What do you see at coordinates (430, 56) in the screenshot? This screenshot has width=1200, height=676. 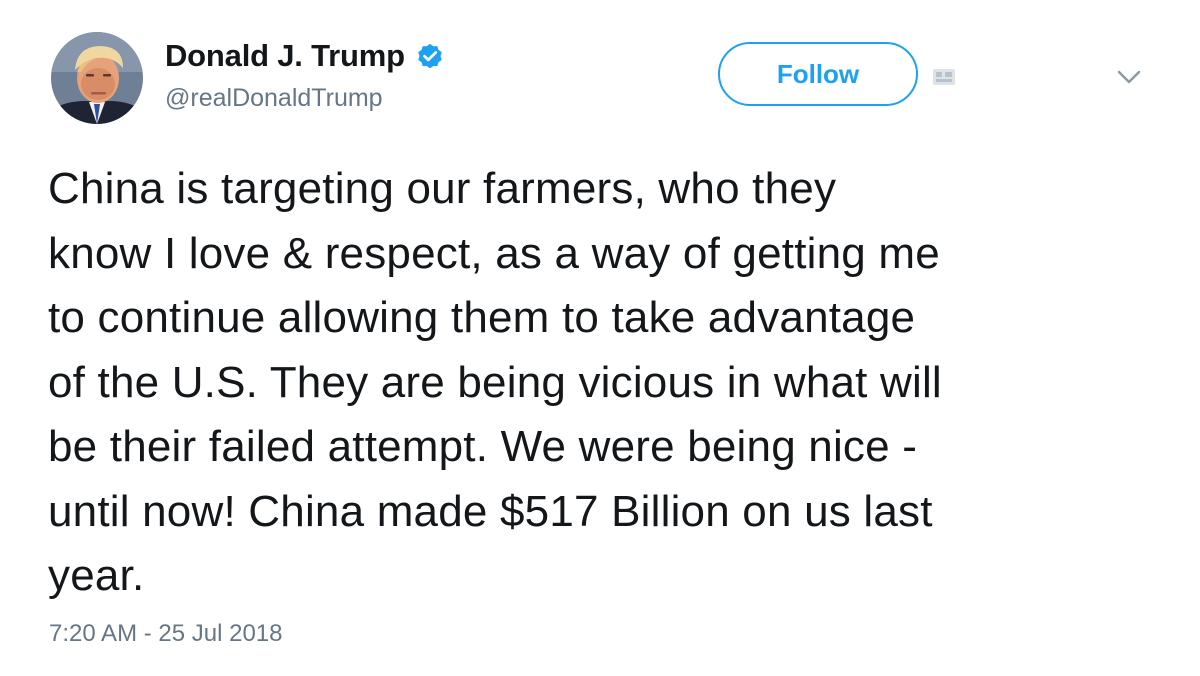 I see `verified-badge-icon` at bounding box center [430, 56].